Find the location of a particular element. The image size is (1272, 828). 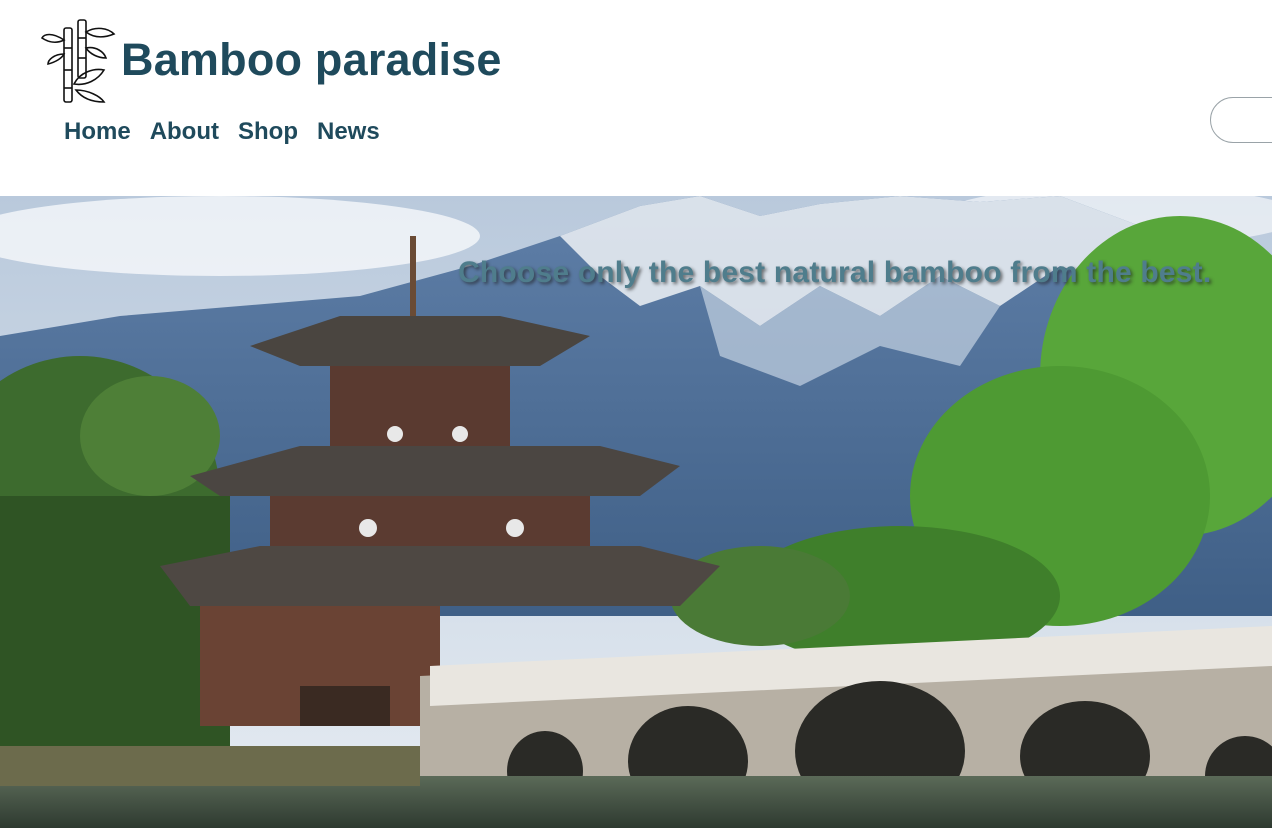

search-input is located at coordinates (1241, 120).